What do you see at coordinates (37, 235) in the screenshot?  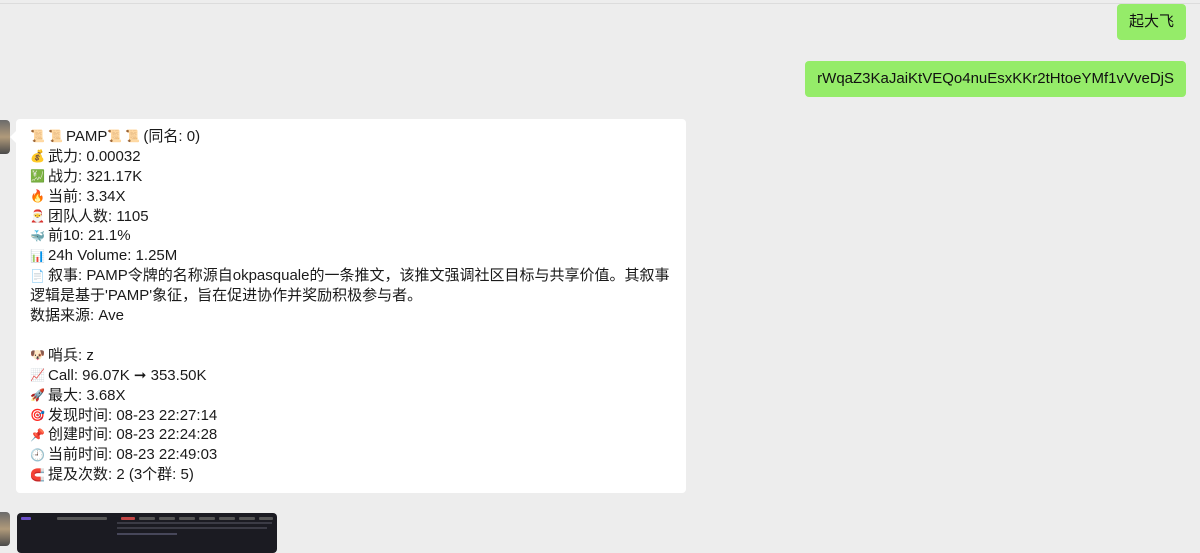 I see `whale-icon: 🐳` at bounding box center [37, 235].